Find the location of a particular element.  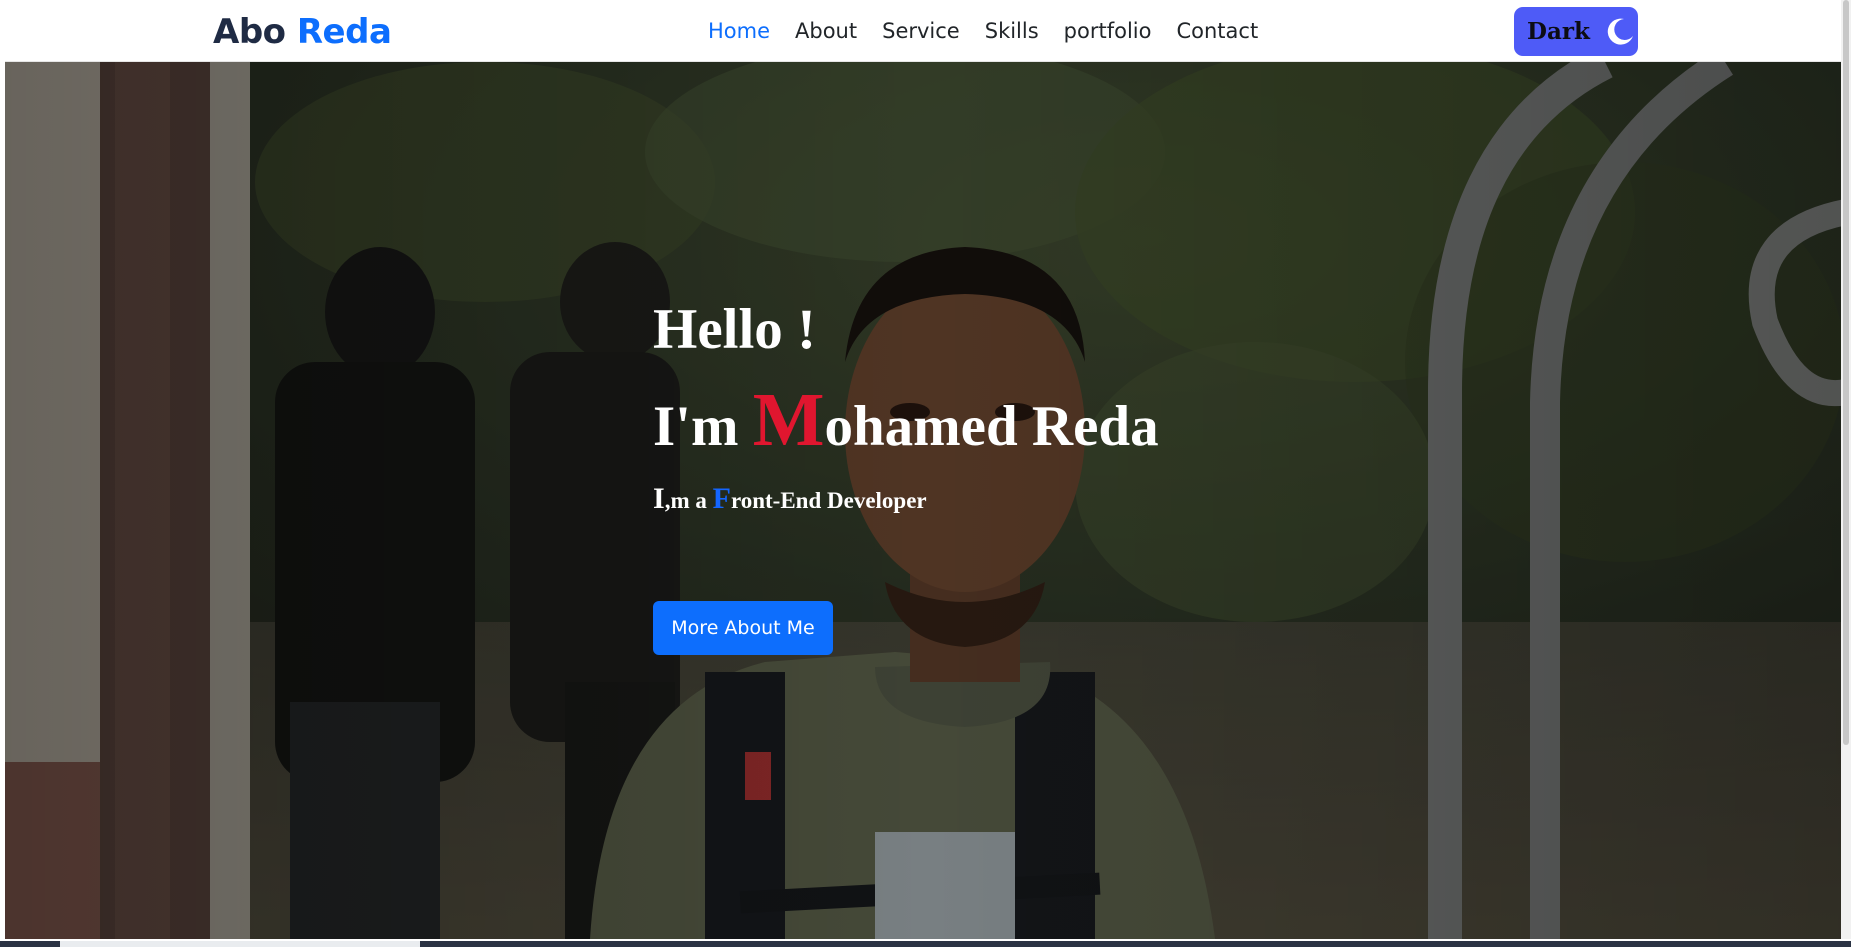

brand-logo: Abo Reda is located at coordinates (302, 32).